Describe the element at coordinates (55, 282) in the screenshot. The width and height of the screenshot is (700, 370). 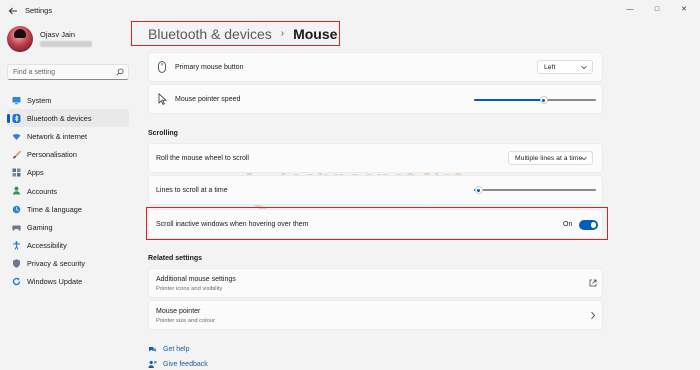
I see `sidebar-item-label: Windows Update` at that location.